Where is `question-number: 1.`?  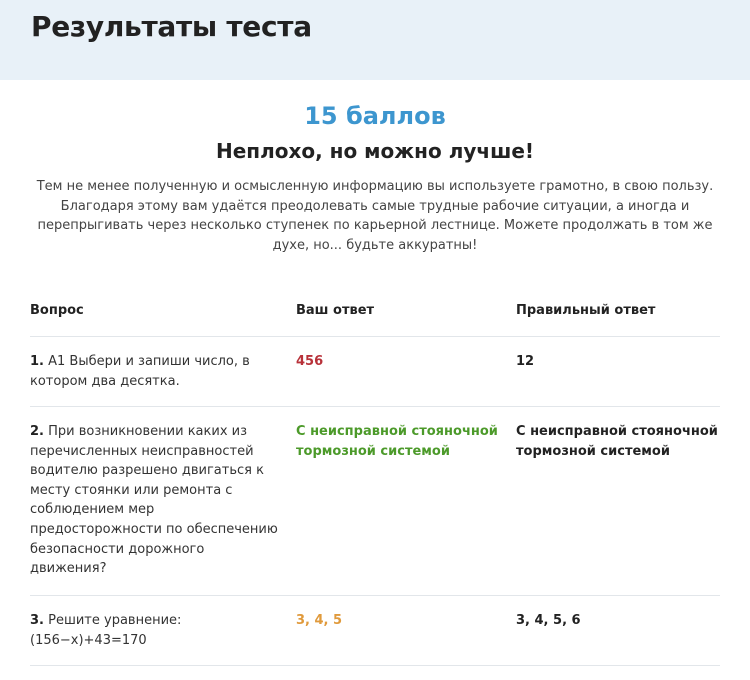
question-number: 1. is located at coordinates (37, 361).